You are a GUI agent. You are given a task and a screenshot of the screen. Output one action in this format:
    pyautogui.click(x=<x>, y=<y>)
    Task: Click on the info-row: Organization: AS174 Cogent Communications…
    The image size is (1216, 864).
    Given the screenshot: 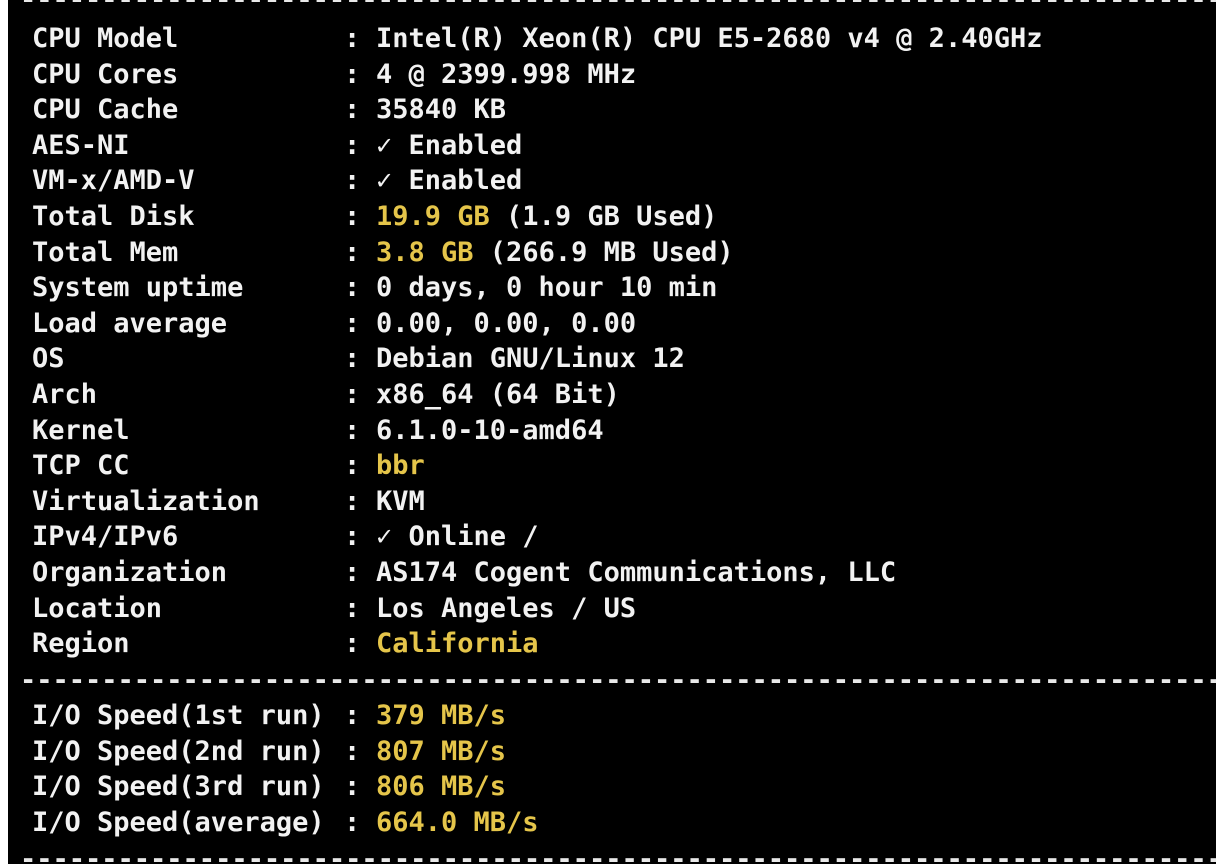 What is the action you would take?
    pyautogui.click(x=464, y=573)
    